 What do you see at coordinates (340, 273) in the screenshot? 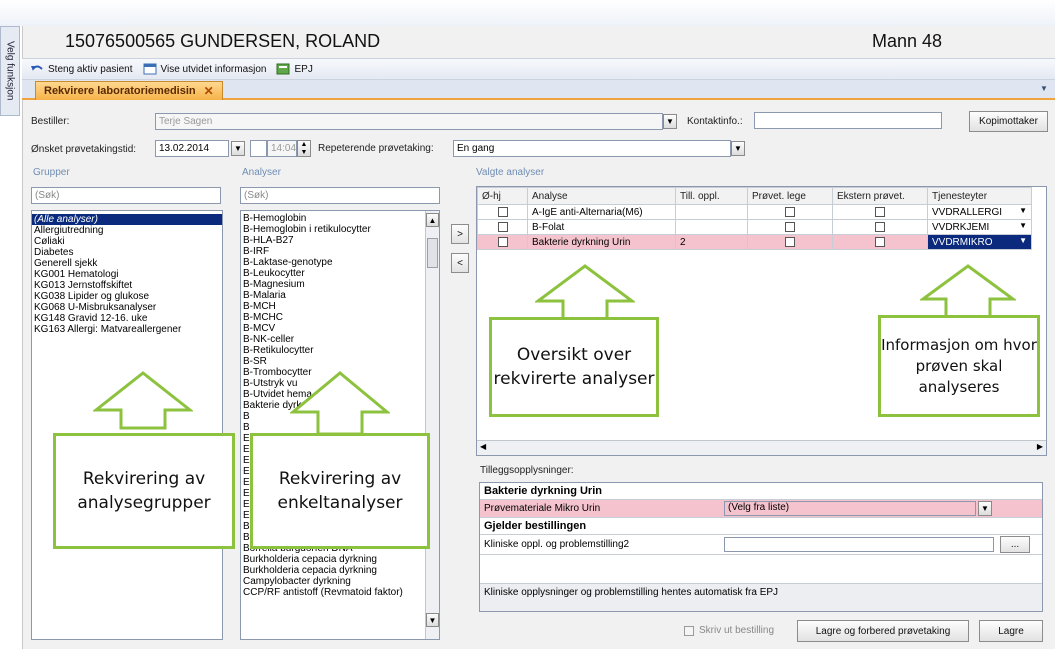
I see `list-item: B-Leukocytter` at bounding box center [340, 273].